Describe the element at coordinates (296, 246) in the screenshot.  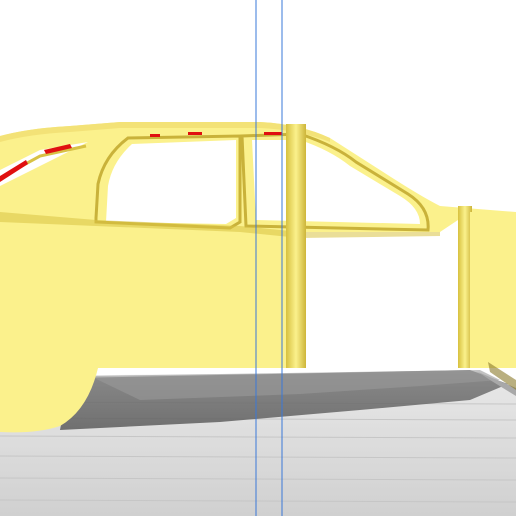
I see `b-pillar` at that location.